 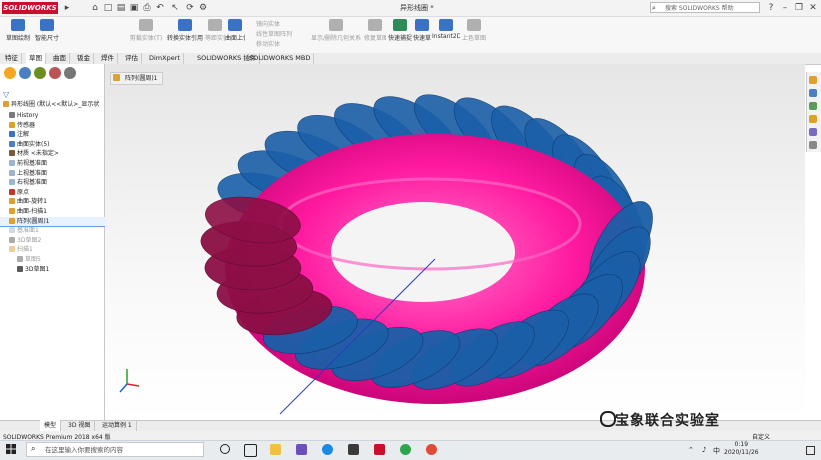 I want to click on tab-8: SOLIDWORKS MBD, so click(x=280, y=58).